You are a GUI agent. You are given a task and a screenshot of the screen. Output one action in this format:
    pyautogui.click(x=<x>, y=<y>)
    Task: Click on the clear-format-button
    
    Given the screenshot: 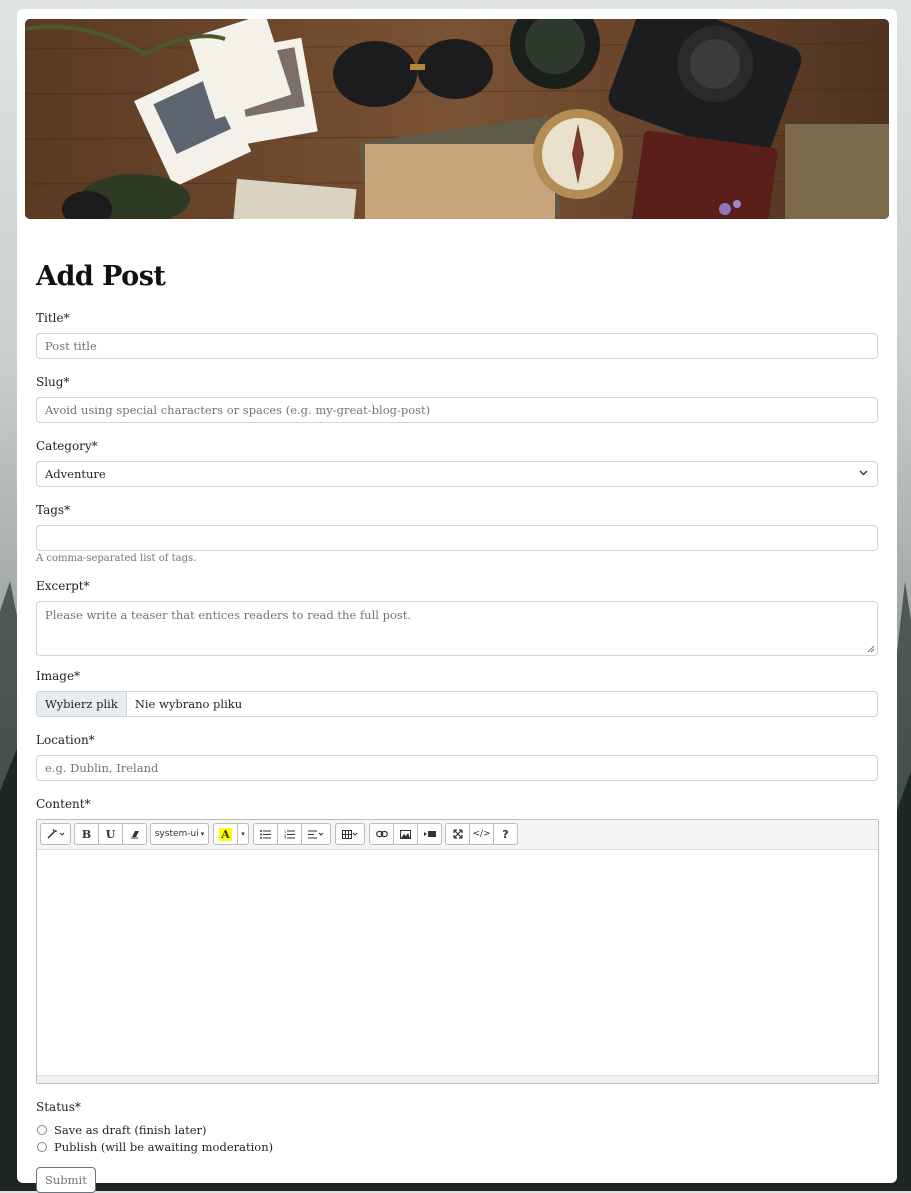 What is the action you would take?
    pyautogui.click(x=134, y=834)
    